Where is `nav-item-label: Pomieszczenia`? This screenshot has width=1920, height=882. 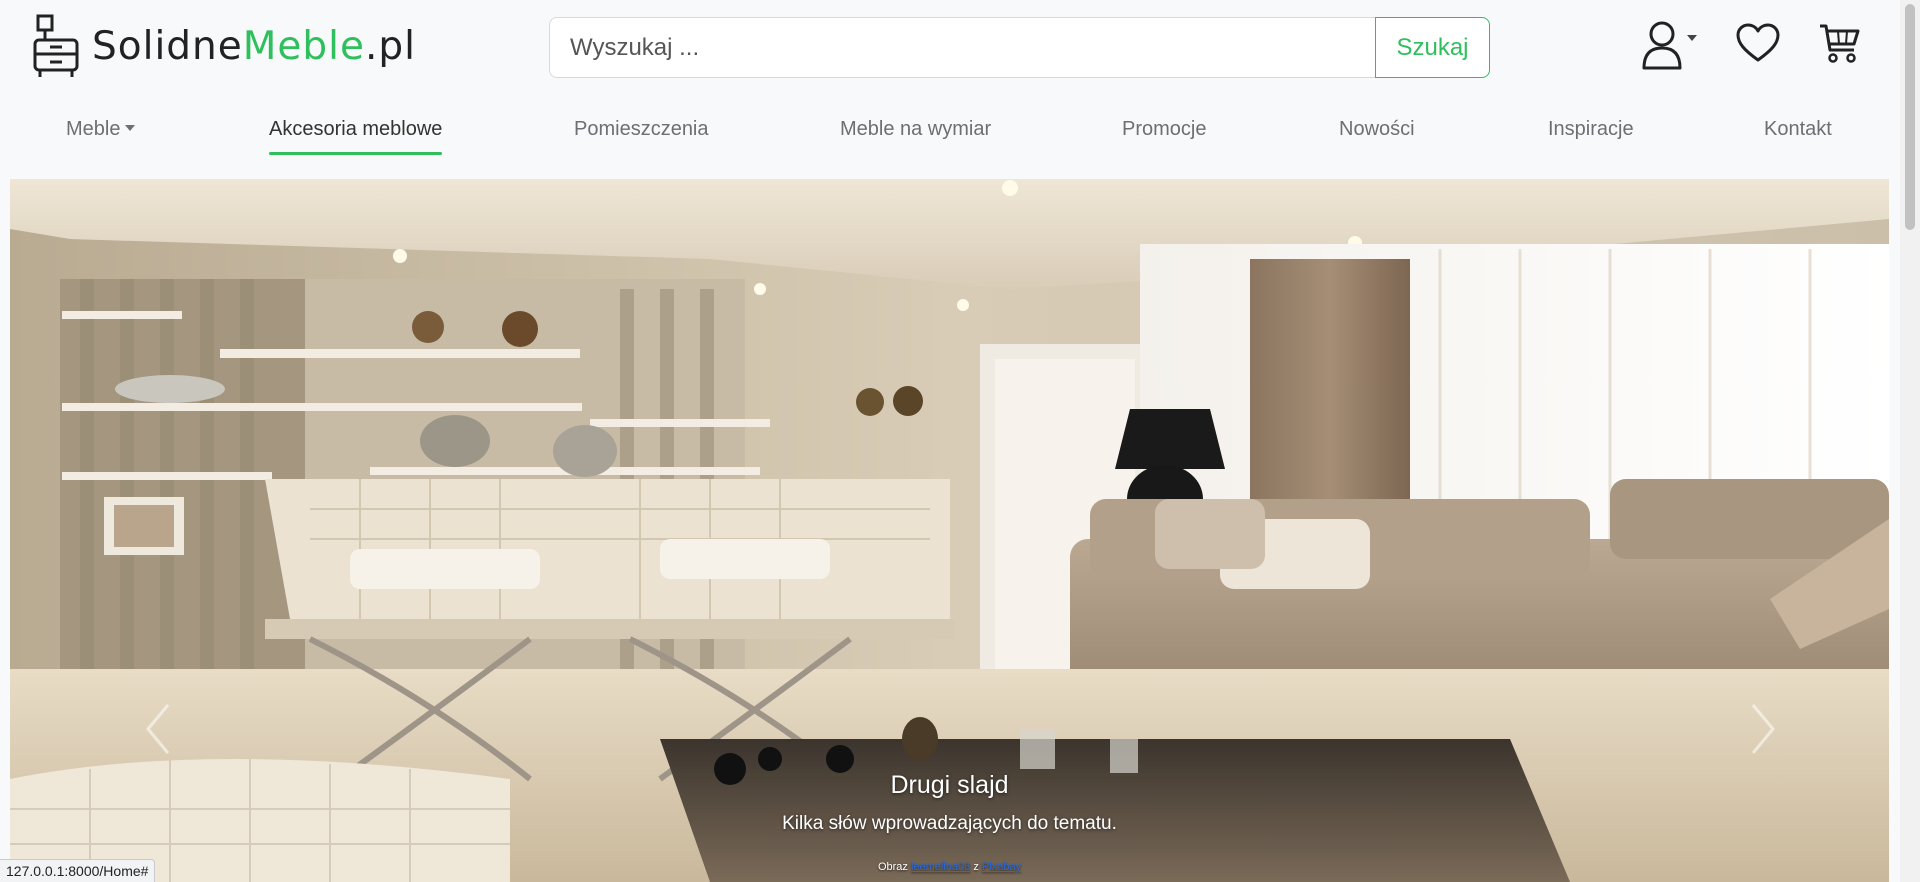
nav-item-label: Pomieszczenia is located at coordinates (641, 129).